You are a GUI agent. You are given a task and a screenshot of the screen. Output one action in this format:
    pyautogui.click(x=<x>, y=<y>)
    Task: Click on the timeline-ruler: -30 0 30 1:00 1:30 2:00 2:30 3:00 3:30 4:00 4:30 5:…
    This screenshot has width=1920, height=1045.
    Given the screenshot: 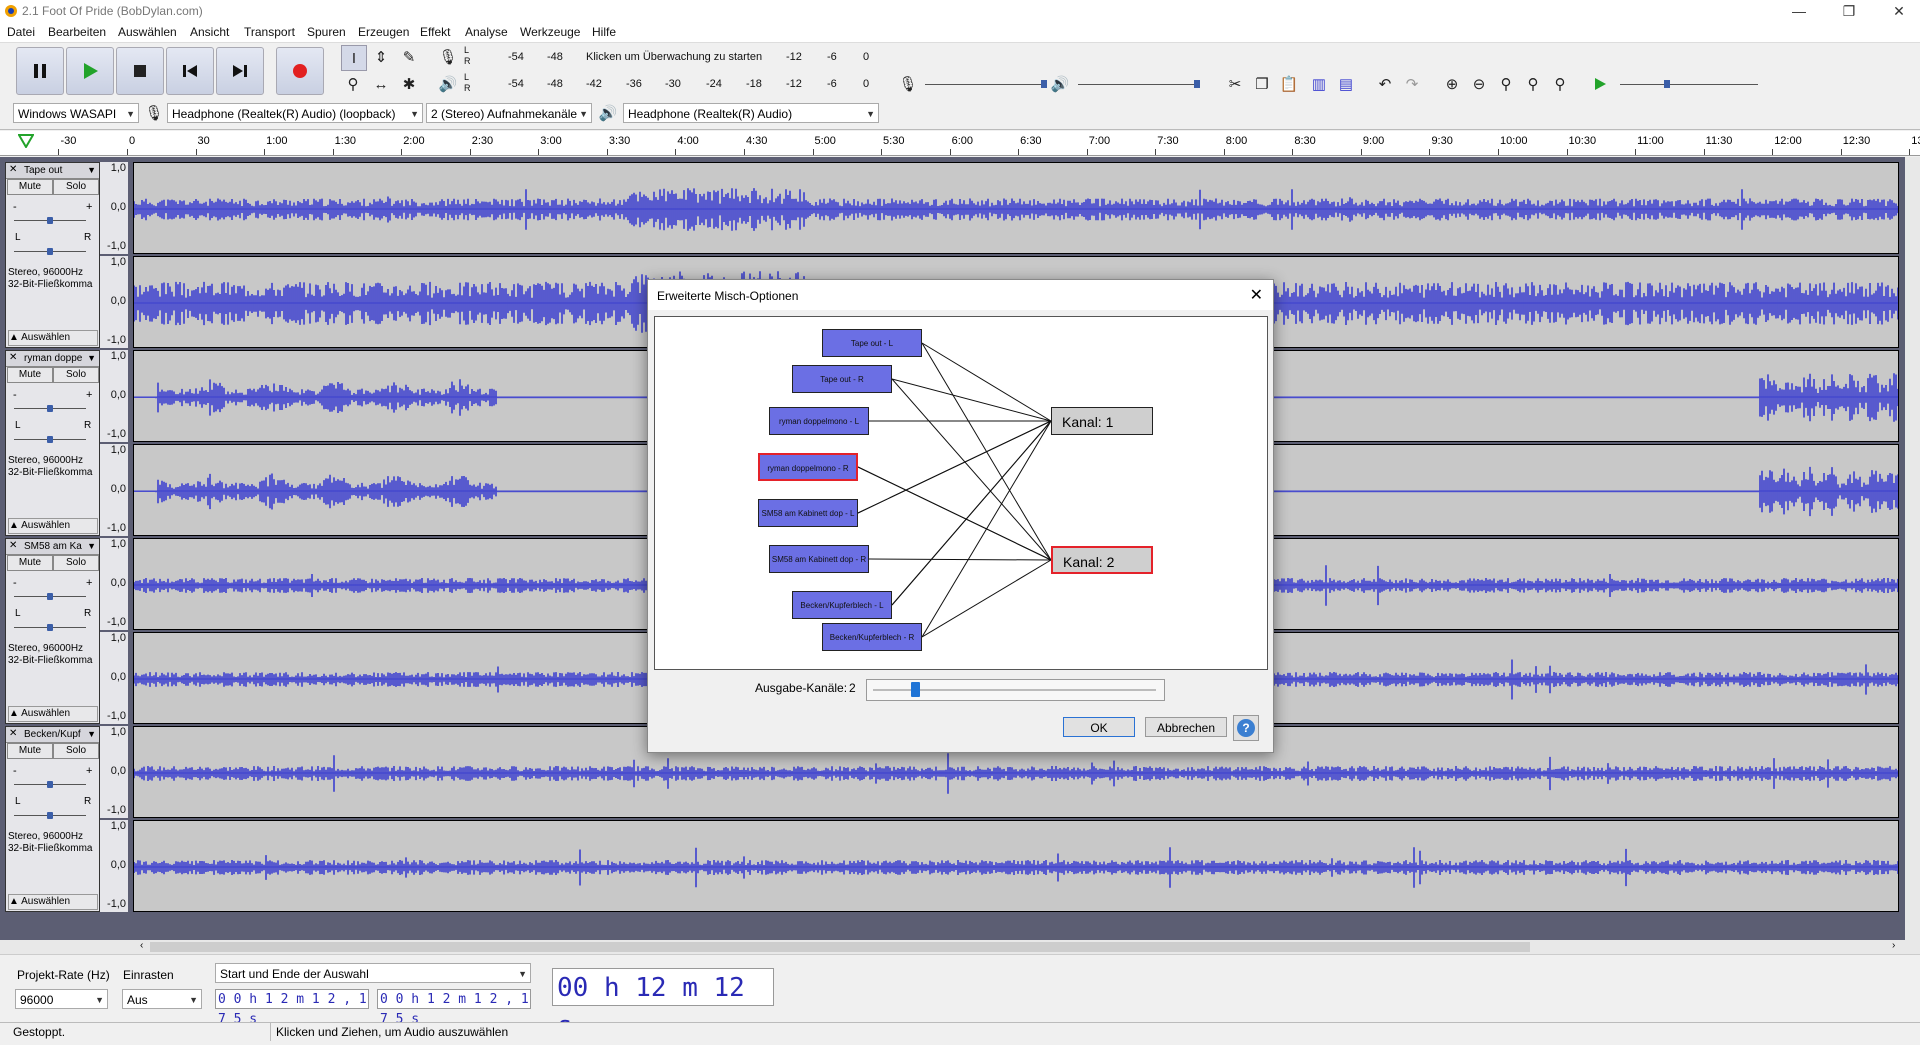 What is the action you would take?
    pyautogui.click(x=960, y=143)
    